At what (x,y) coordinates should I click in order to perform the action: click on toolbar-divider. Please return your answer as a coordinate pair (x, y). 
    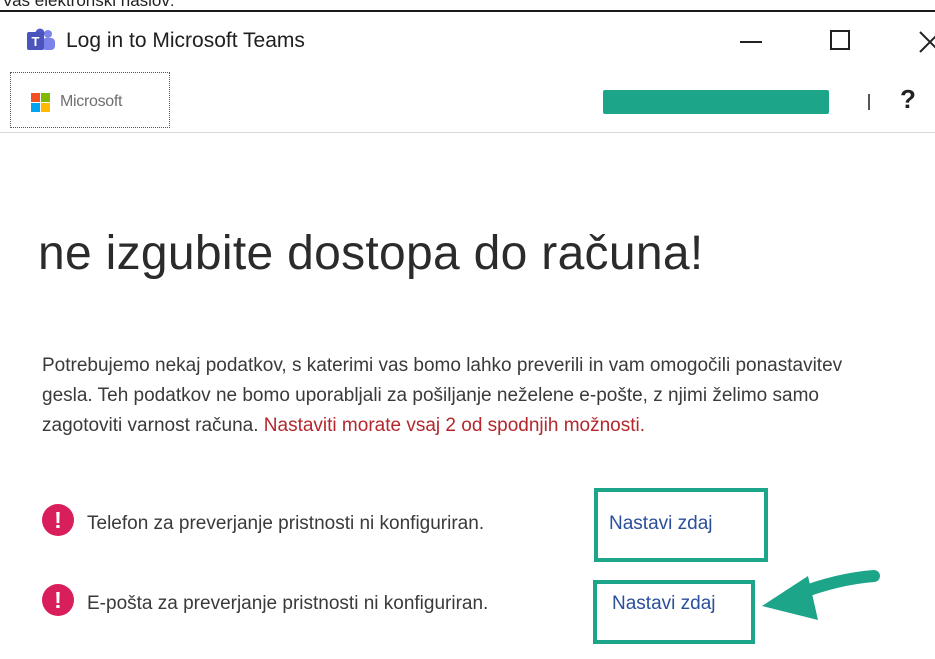
    Looking at the image, I should click on (869, 102).